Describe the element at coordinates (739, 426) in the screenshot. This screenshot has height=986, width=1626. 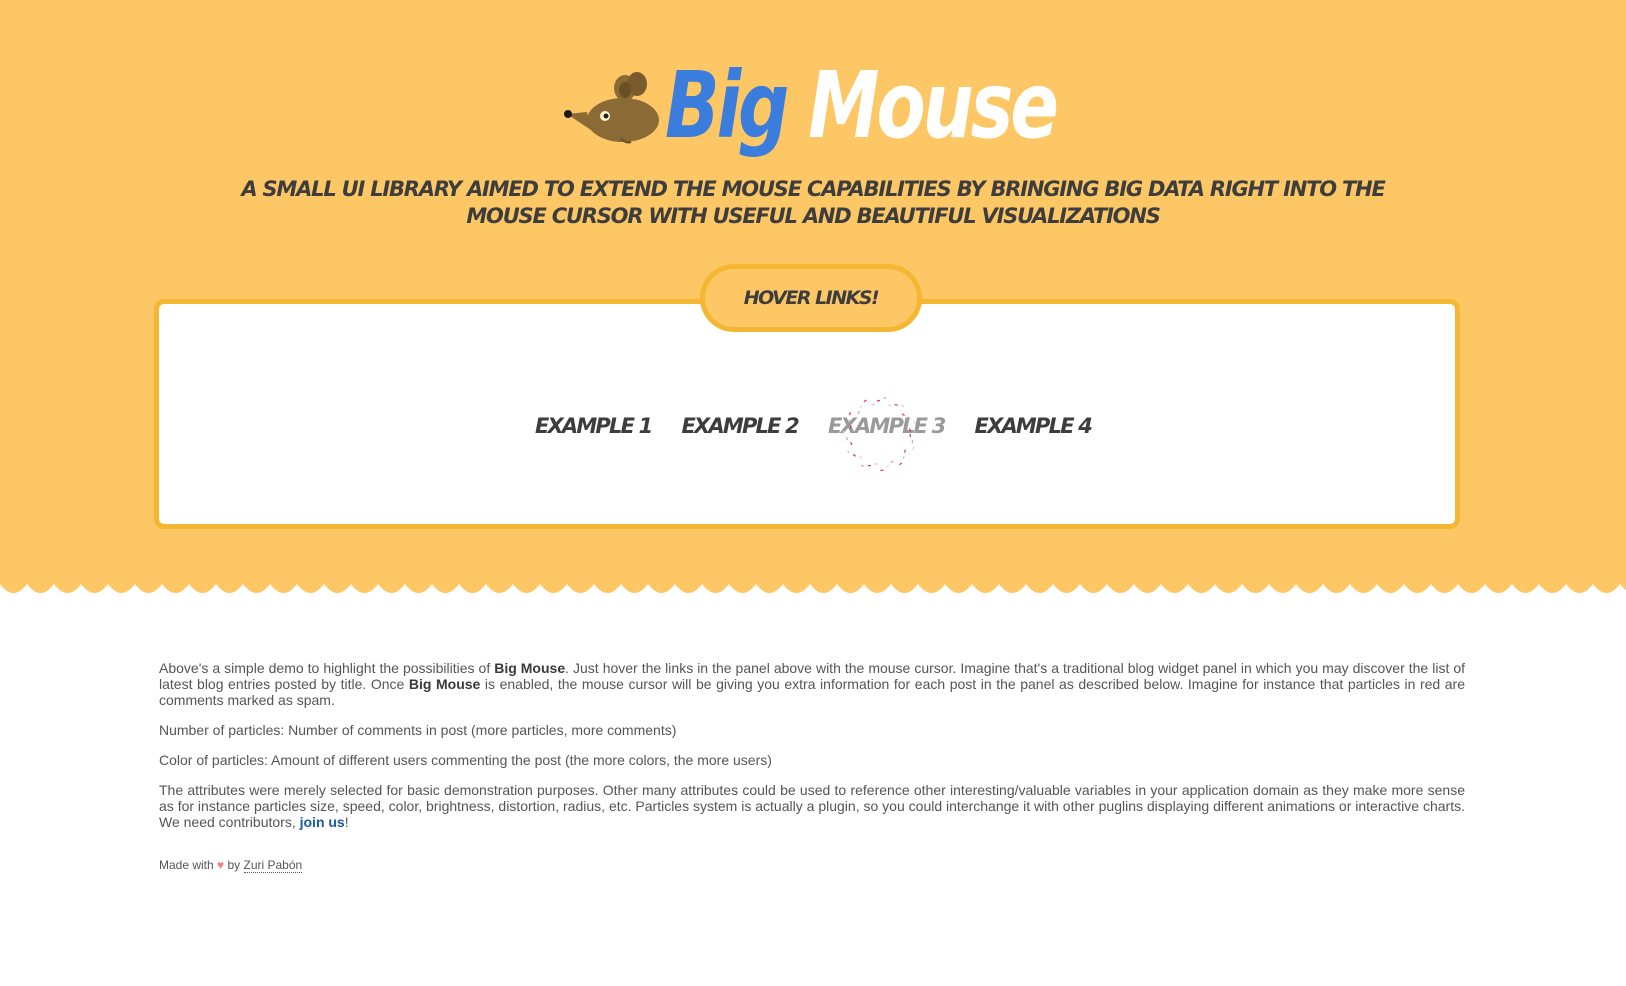
I see `example-link-2: Example 2` at that location.